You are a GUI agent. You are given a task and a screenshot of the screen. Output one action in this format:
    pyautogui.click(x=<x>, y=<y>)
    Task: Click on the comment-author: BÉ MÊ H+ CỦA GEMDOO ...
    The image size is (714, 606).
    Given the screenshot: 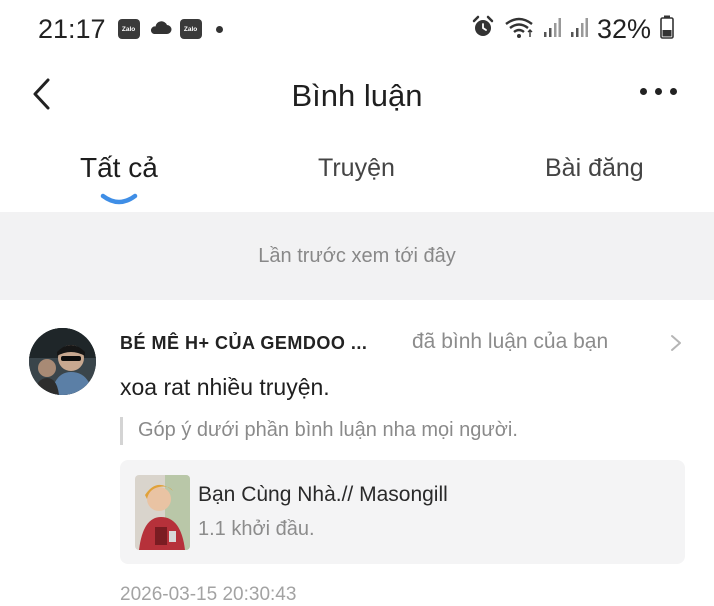 What is the action you would take?
    pyautogui.click(x=243, y=343)
    